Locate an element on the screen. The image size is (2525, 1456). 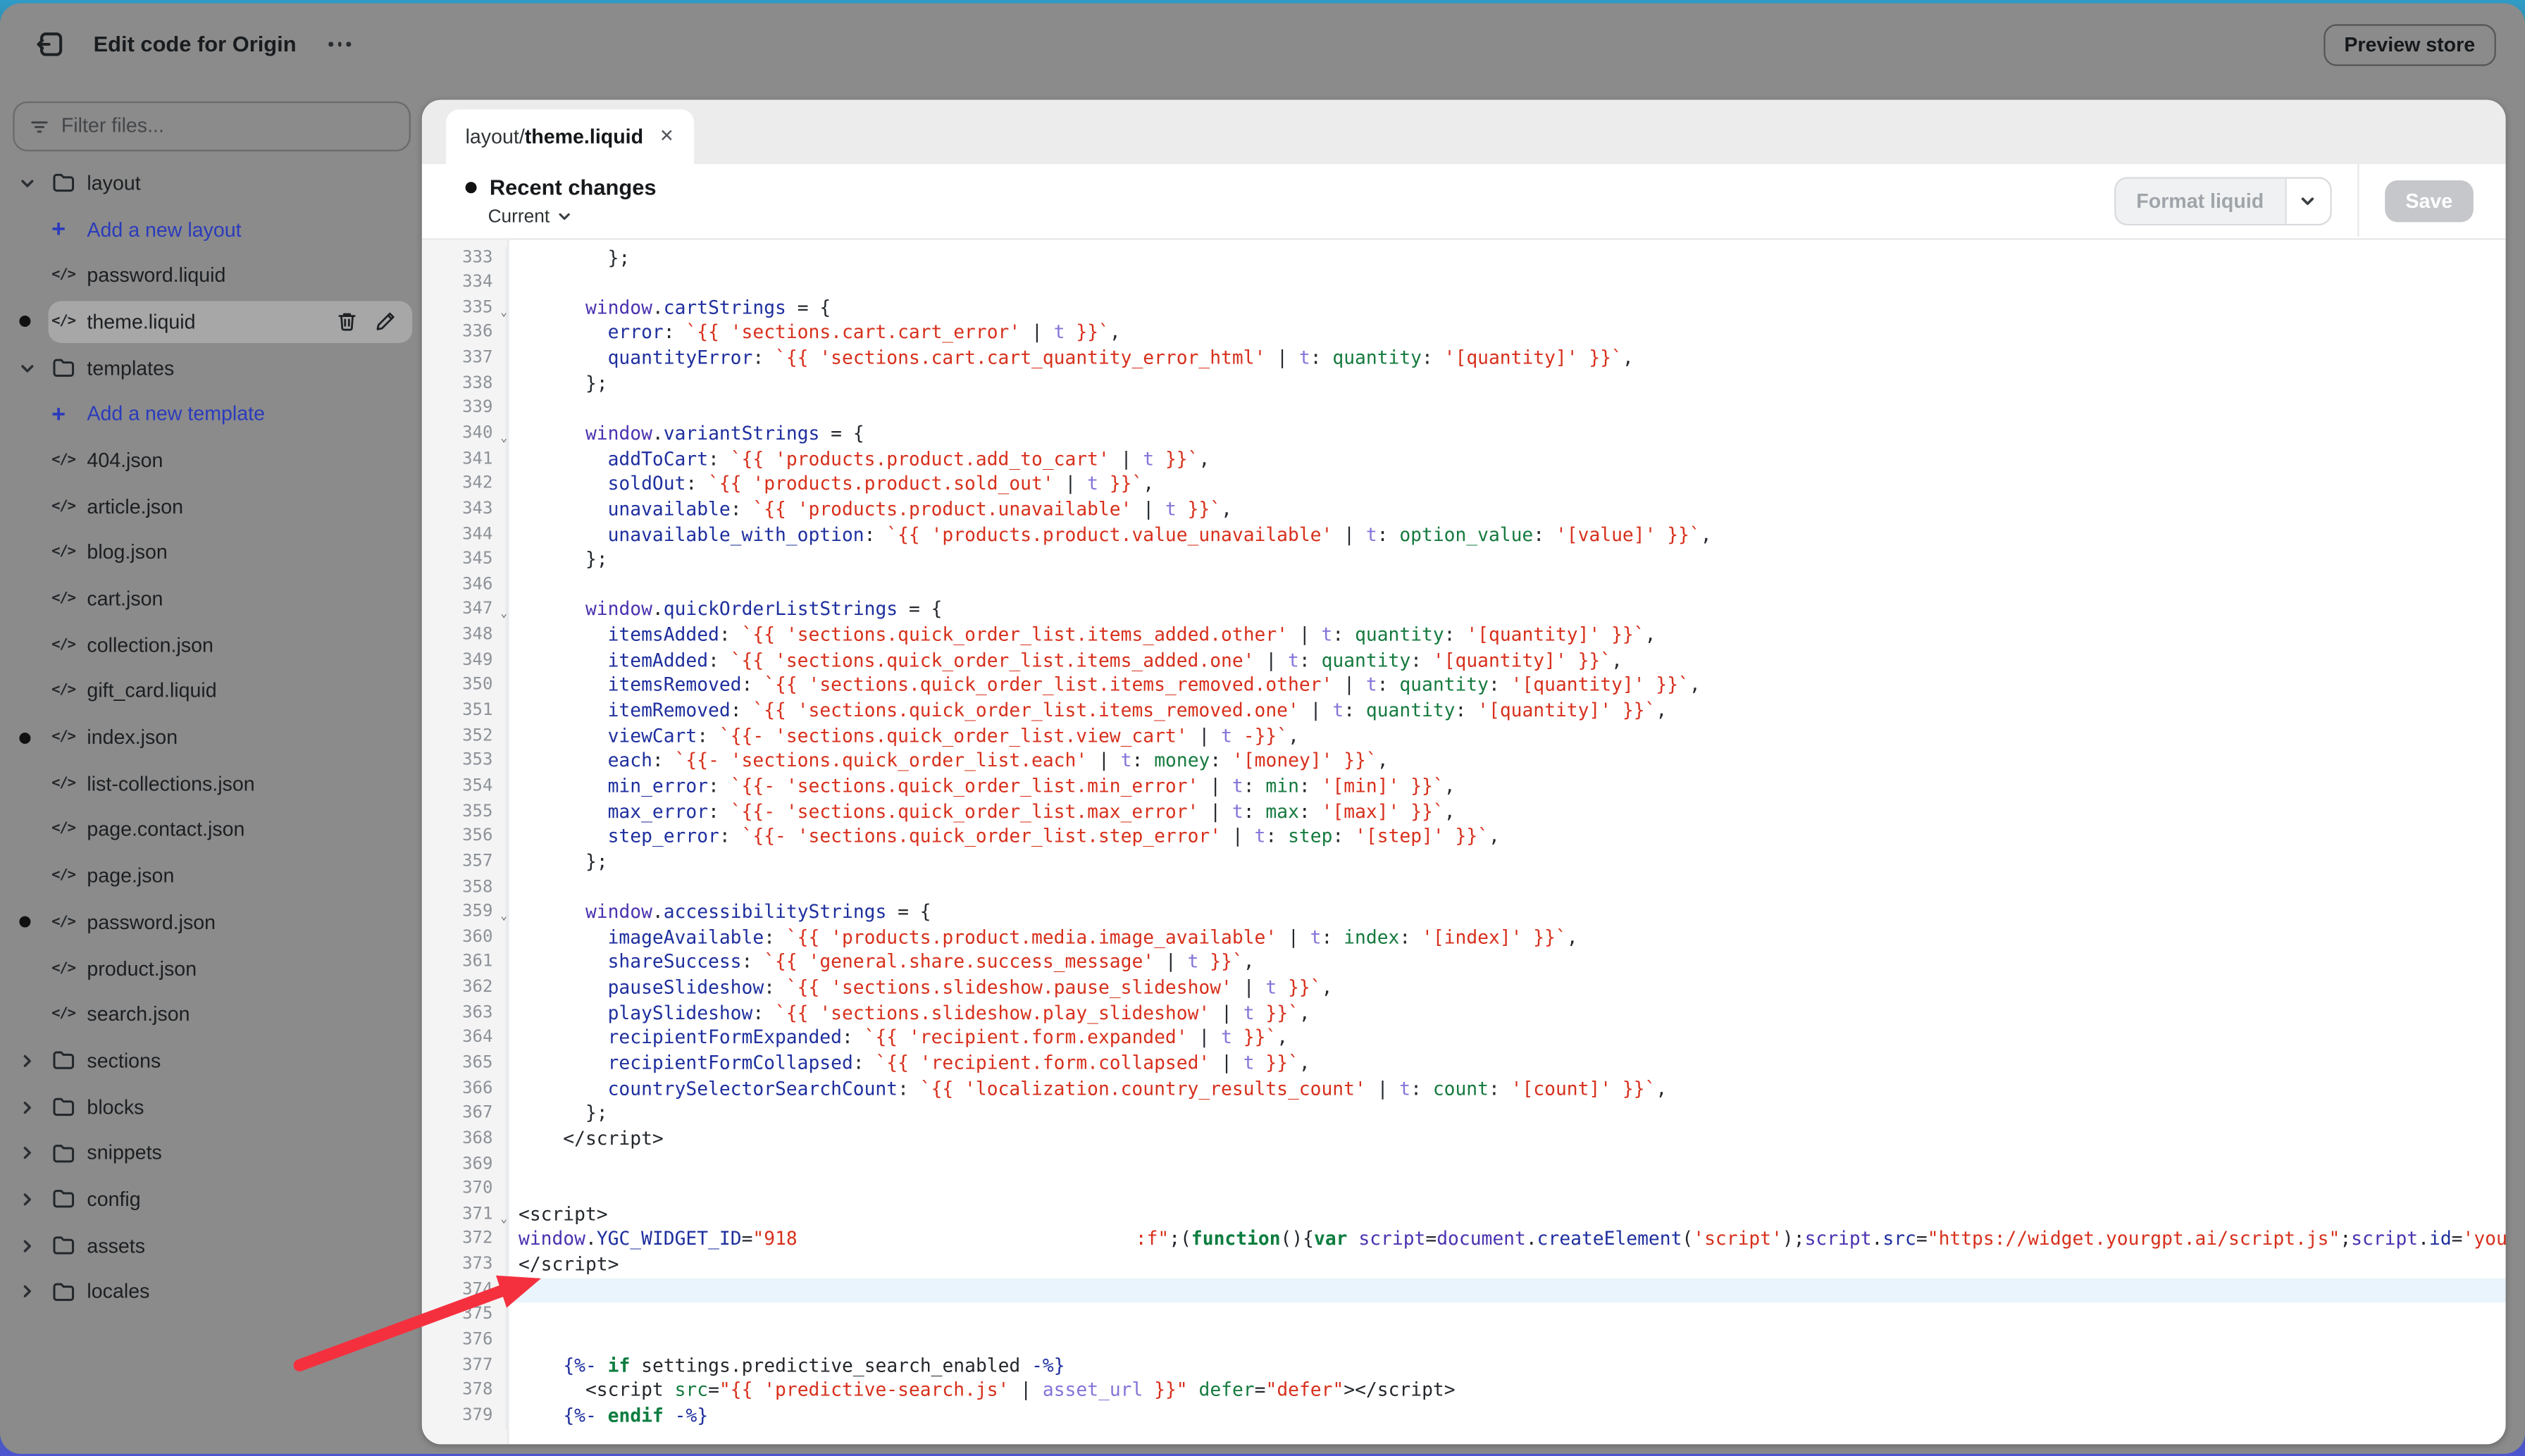
code-line: 338 }; is located at coordinates (1463, 384).